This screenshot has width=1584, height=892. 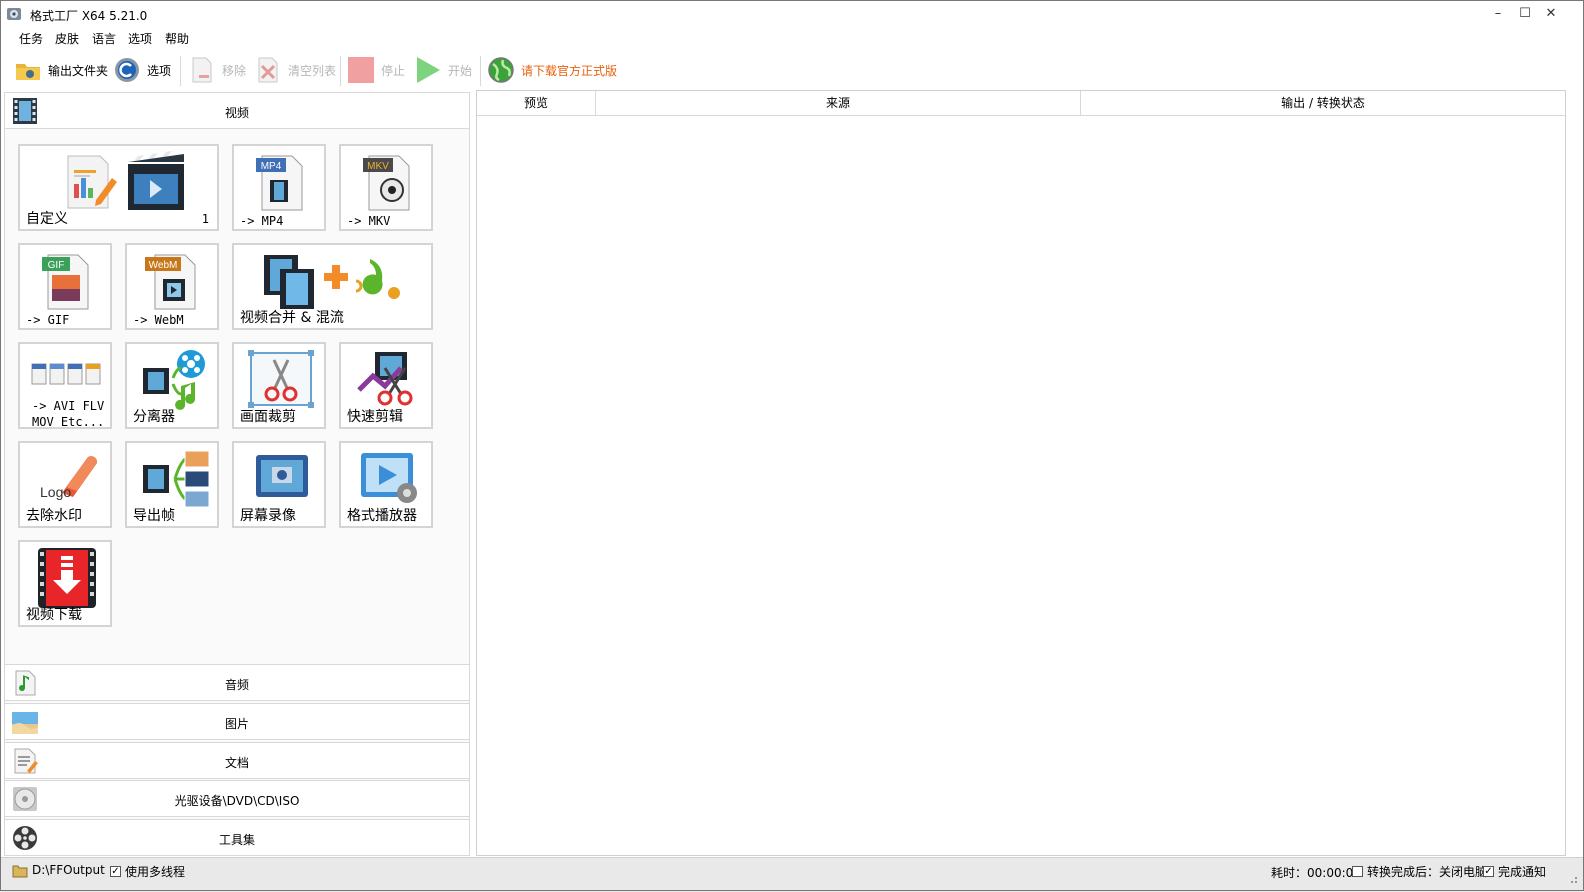 What do you see at coordinates (174, 380) in the screenshot?
I see `splitter-icon` at bounding box center [174, 380].